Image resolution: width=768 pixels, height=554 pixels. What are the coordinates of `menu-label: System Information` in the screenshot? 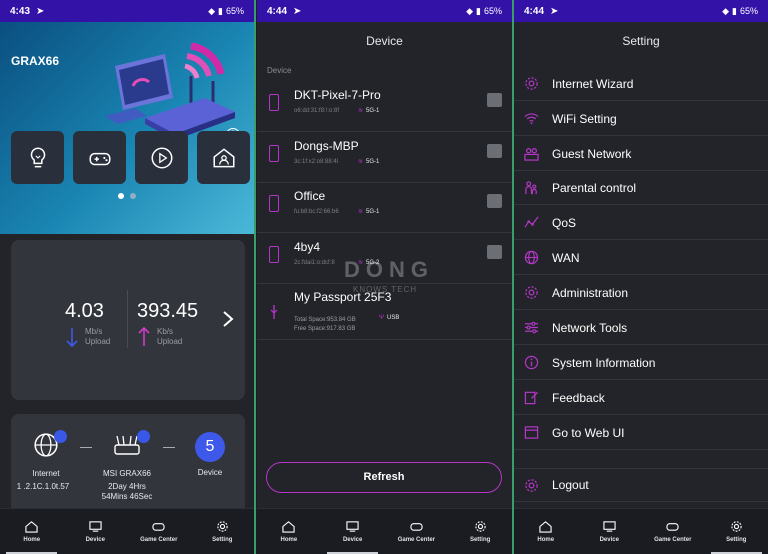 It's located at (604, 362).